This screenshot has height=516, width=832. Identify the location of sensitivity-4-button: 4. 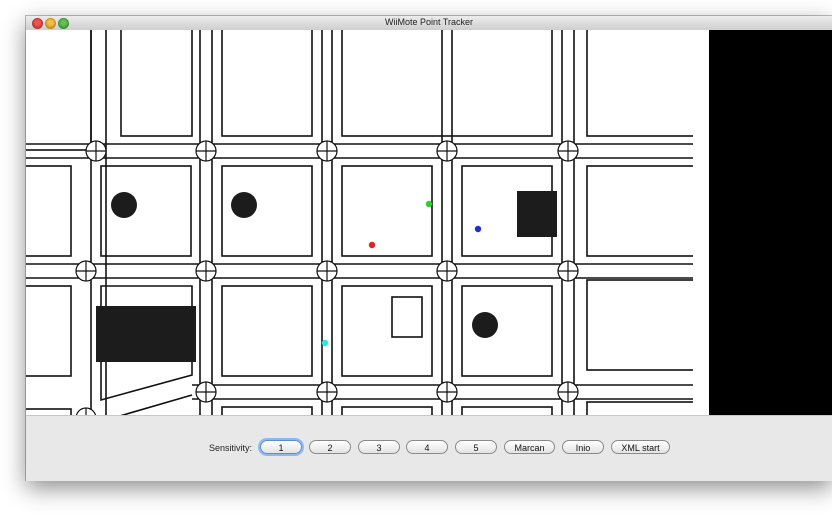
(427, 447).